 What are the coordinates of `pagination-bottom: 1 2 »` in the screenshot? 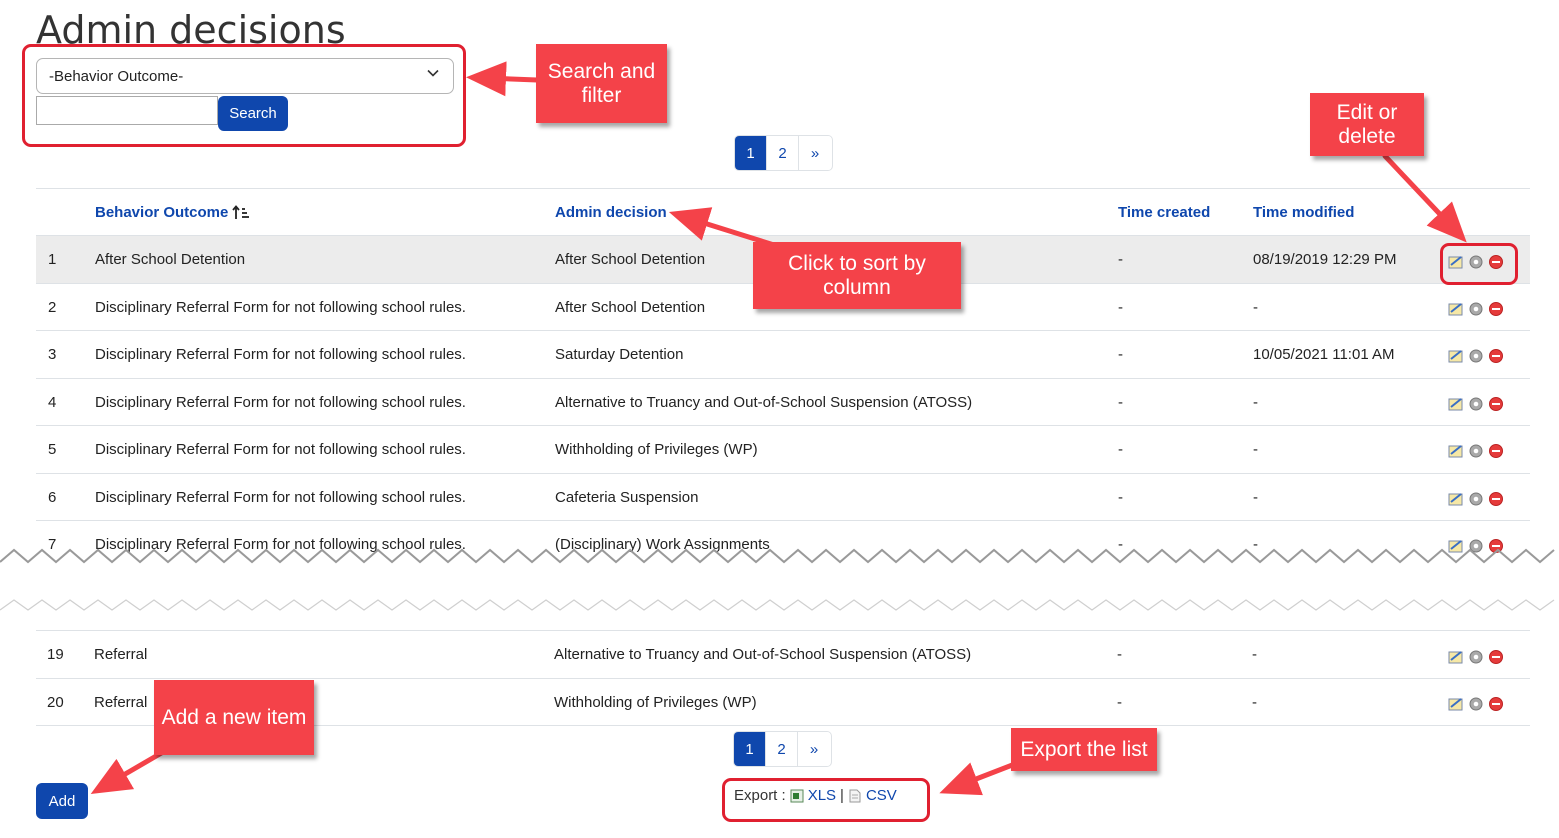 It's located at (782, 749).